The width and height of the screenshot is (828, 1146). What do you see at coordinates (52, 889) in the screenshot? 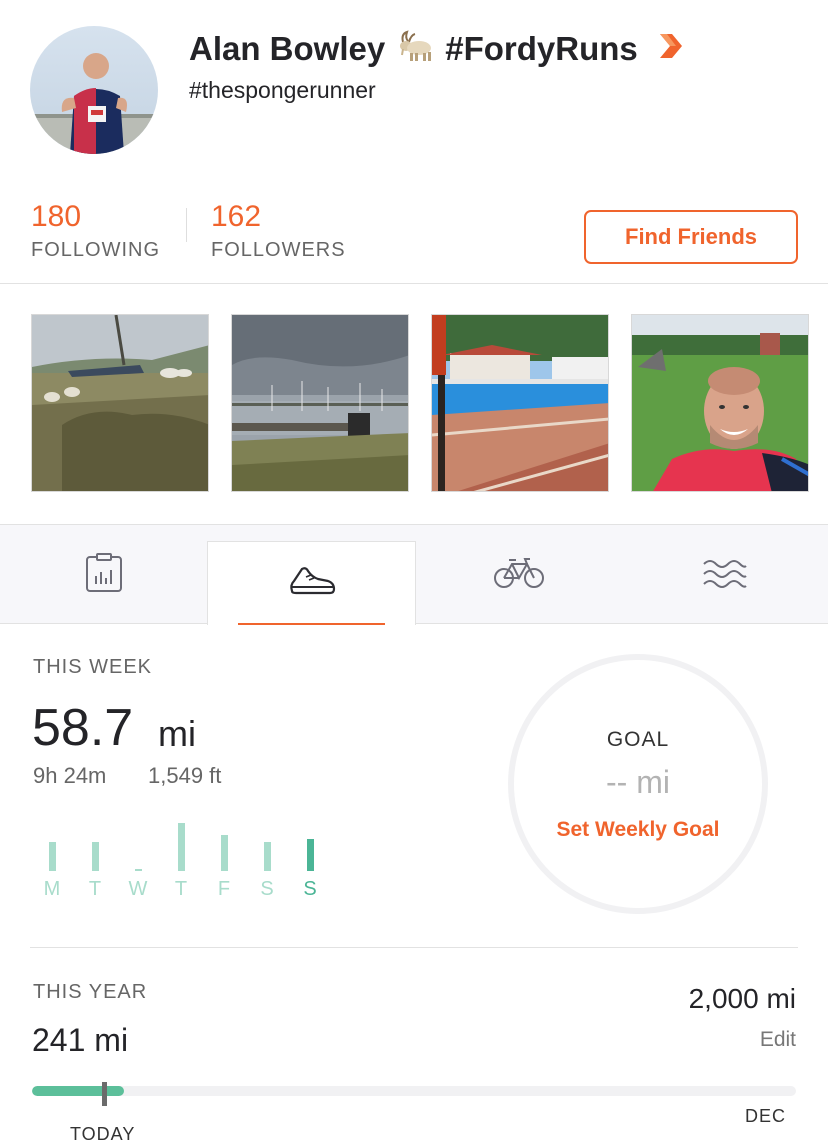
I see `day-label: M` at bounding box center [52, 889].